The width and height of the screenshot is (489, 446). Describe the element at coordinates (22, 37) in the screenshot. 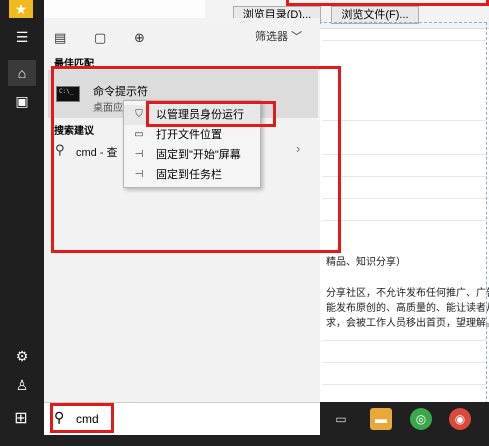

I see `hamburger-menu-icon: ☰` at that location.